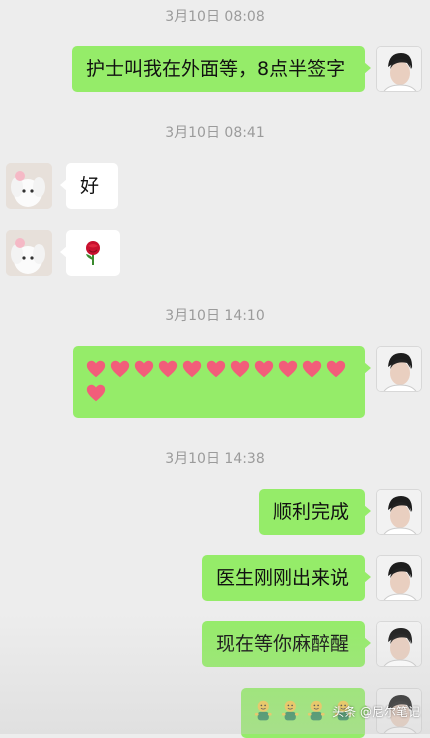 This screenshot has width=430, height=738. Describe the element at coordinates (311, 512) in the screenshot. I see `message-text: 顺利完成` at that location.